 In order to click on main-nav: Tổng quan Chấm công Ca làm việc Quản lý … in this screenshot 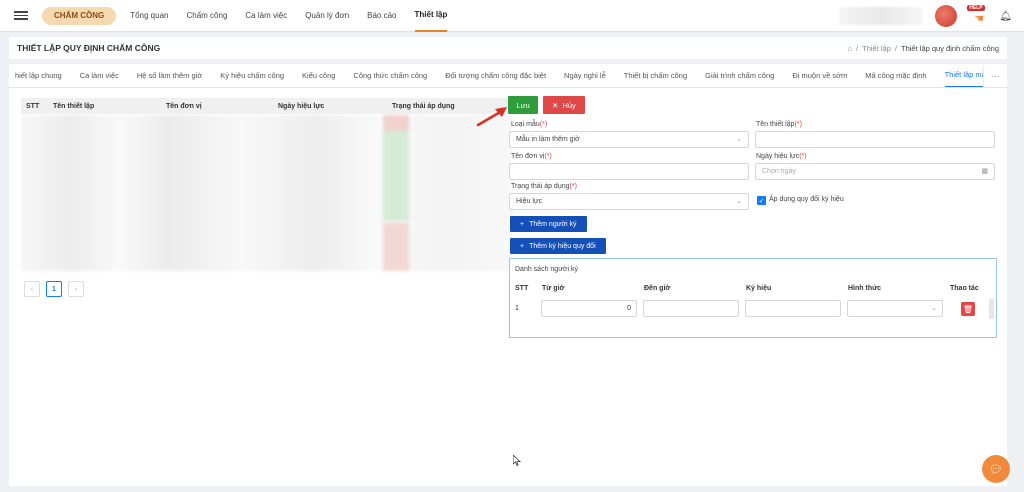, I will do `click(289, 16)`.